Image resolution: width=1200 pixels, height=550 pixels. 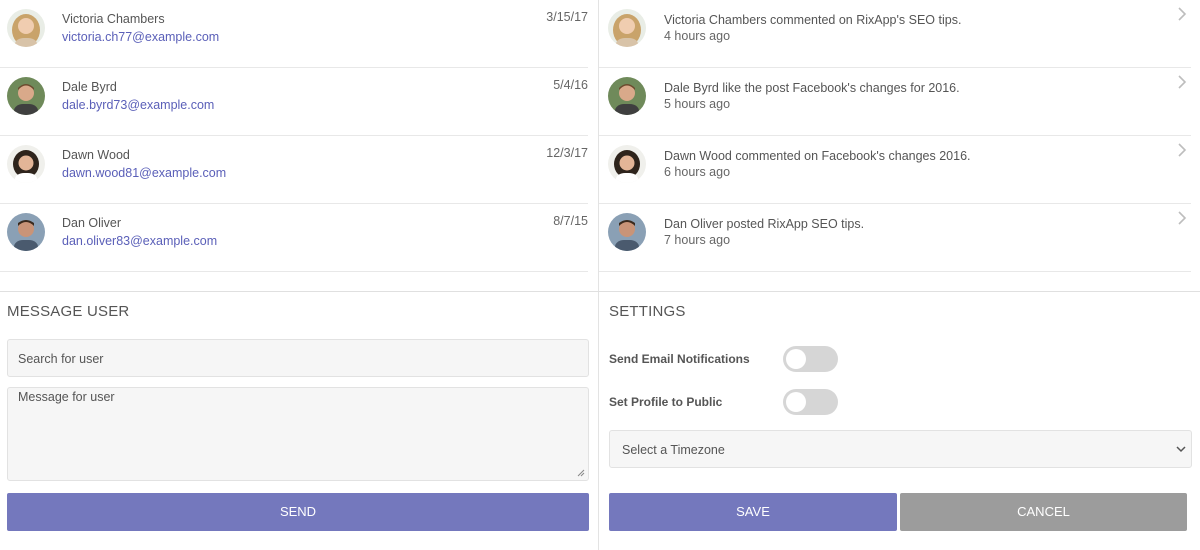 What do you see at coordinates (647, 311) in the screenshot?
I see `settings-title: SETTINGS` at bounding box center [647, 311].